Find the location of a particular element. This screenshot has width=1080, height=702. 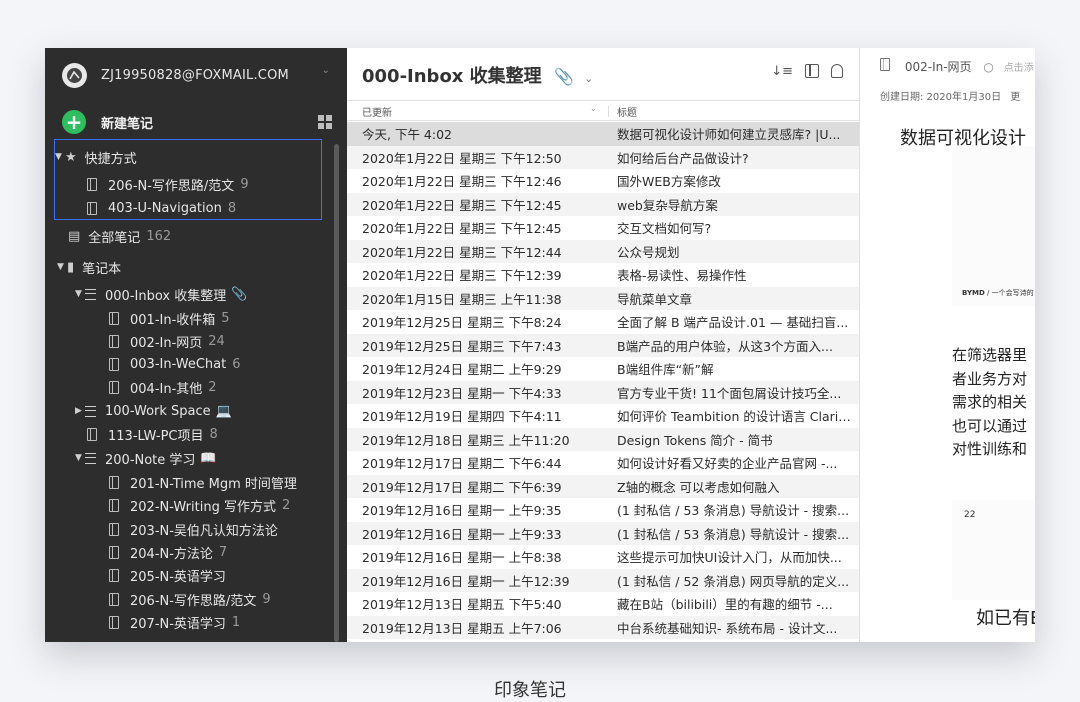

sidebar-item-003: 003-In-WeChat 6 is located at coordinates (175, 364).